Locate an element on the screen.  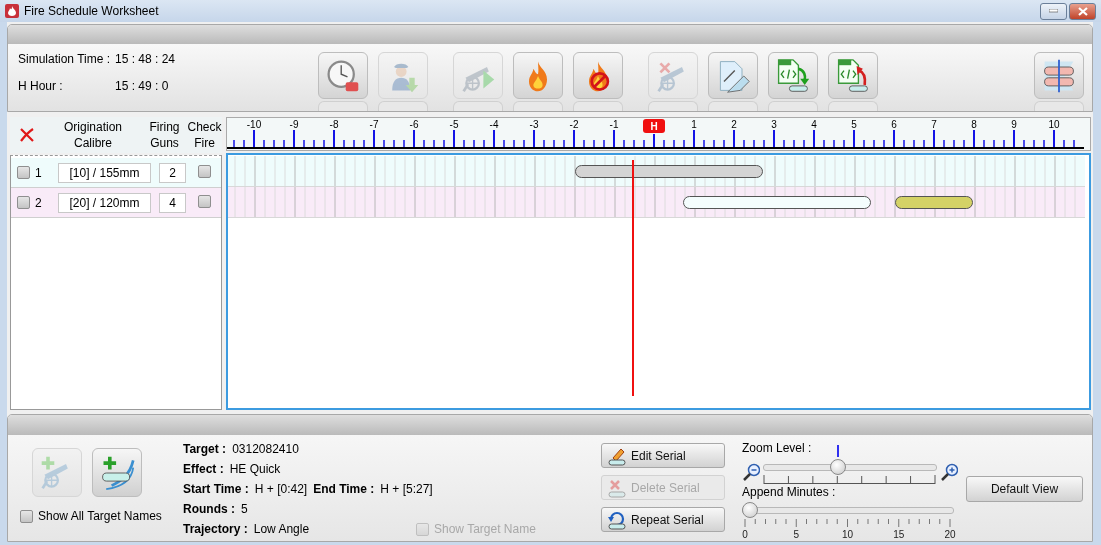
ruler-label: 3 is located at coordinates (774, 124).